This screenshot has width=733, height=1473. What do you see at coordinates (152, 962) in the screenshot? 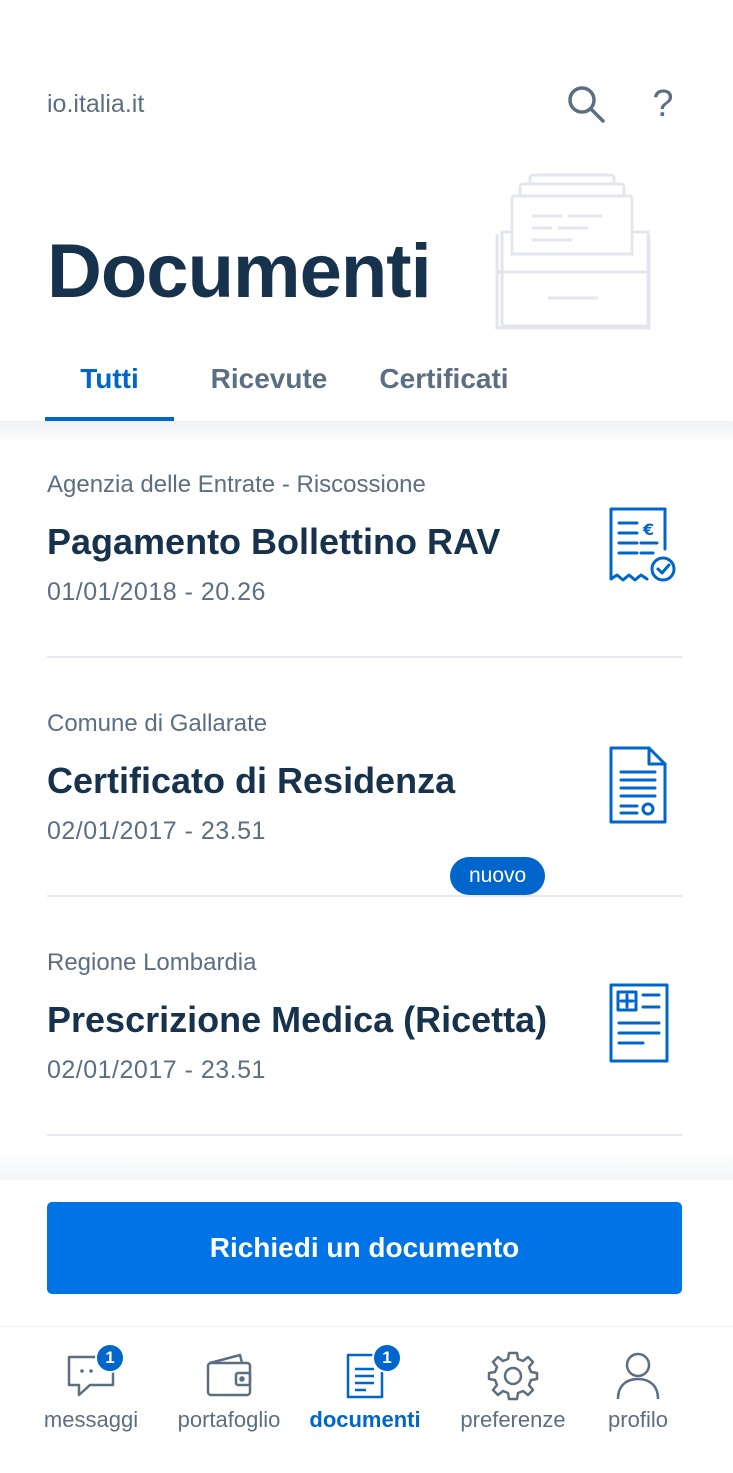
I see `document-issuer: Regione Lombardia` at bounding box center [152, 962].